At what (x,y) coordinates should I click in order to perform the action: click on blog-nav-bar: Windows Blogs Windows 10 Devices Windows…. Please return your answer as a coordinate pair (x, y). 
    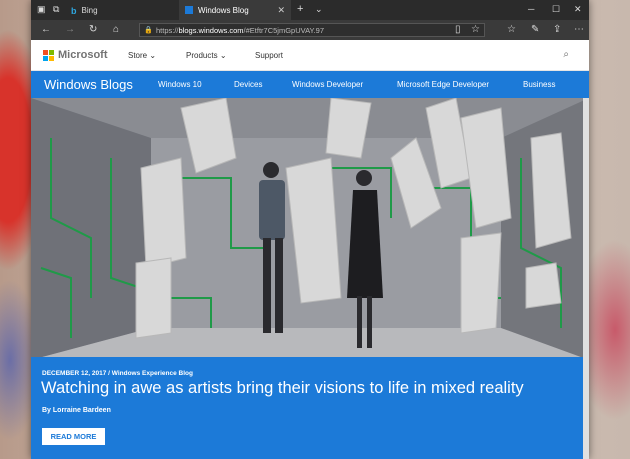
    Looking at the image, I should click on (310, 84).